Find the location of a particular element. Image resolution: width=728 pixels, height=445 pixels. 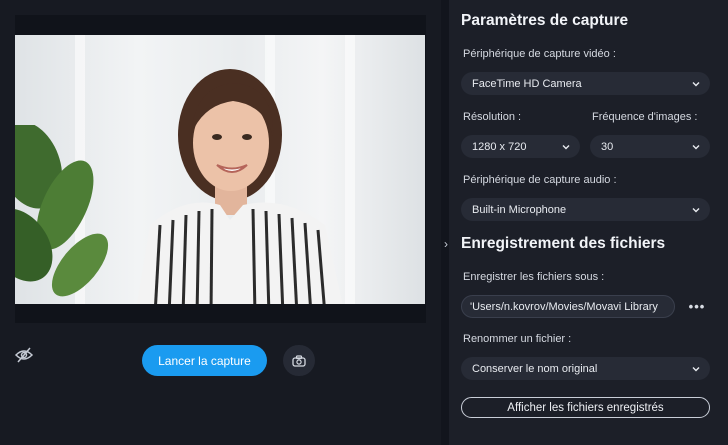

show-saved-files-button: Afficher les fichiers enregistrés is located at coordinates (585, 407).